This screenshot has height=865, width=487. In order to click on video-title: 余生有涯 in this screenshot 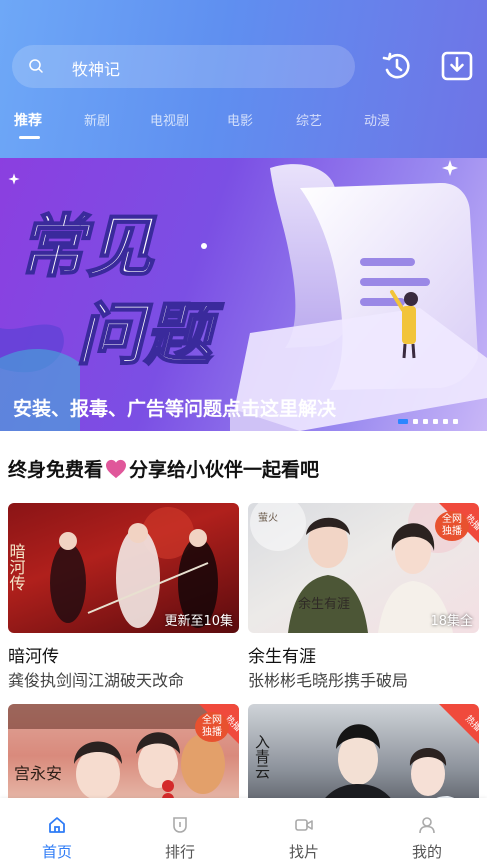, I will do `click(282, 654)`.